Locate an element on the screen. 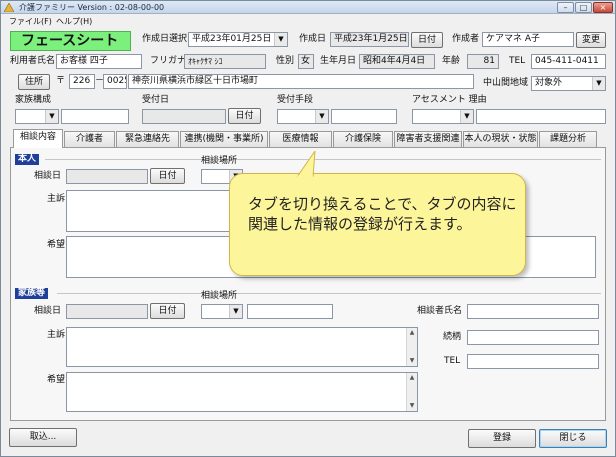 The width and height of the screenshot is (616, 457). address-button: 住所 is located at coordinates (34, 82).